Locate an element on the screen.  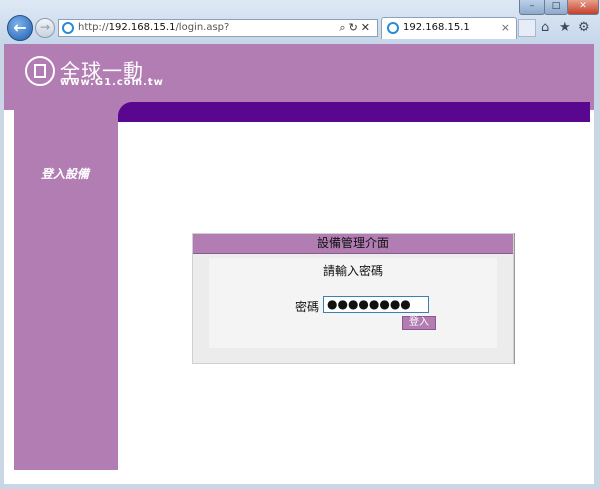
site-header: 全球一動 www.G1.com.tw is located at coordinates (299, 77).